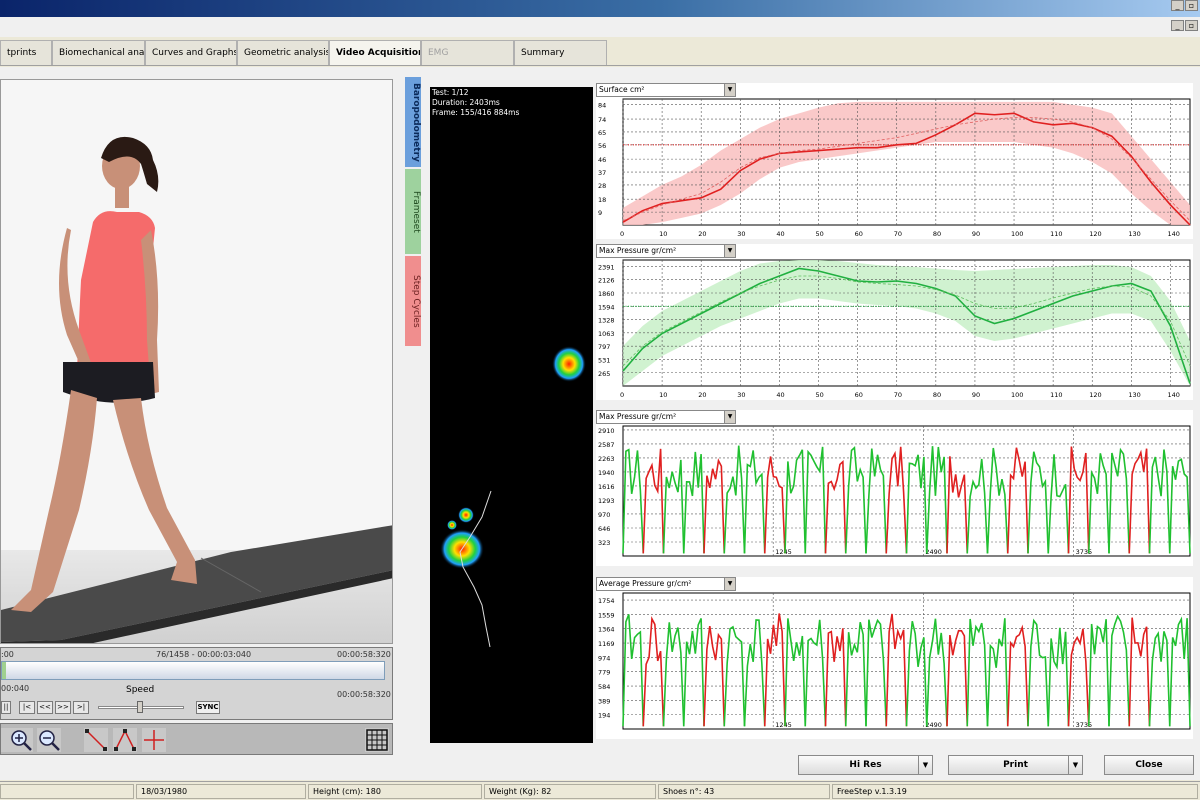 Image resolution: width=1200 pixels, height=800 pixels. What do you see at coordinates (638, 250) in the screenshot?
I see `max-pressure-dropdown-label: Max Pressure gr/cm²` at bounding box center [638, 250].